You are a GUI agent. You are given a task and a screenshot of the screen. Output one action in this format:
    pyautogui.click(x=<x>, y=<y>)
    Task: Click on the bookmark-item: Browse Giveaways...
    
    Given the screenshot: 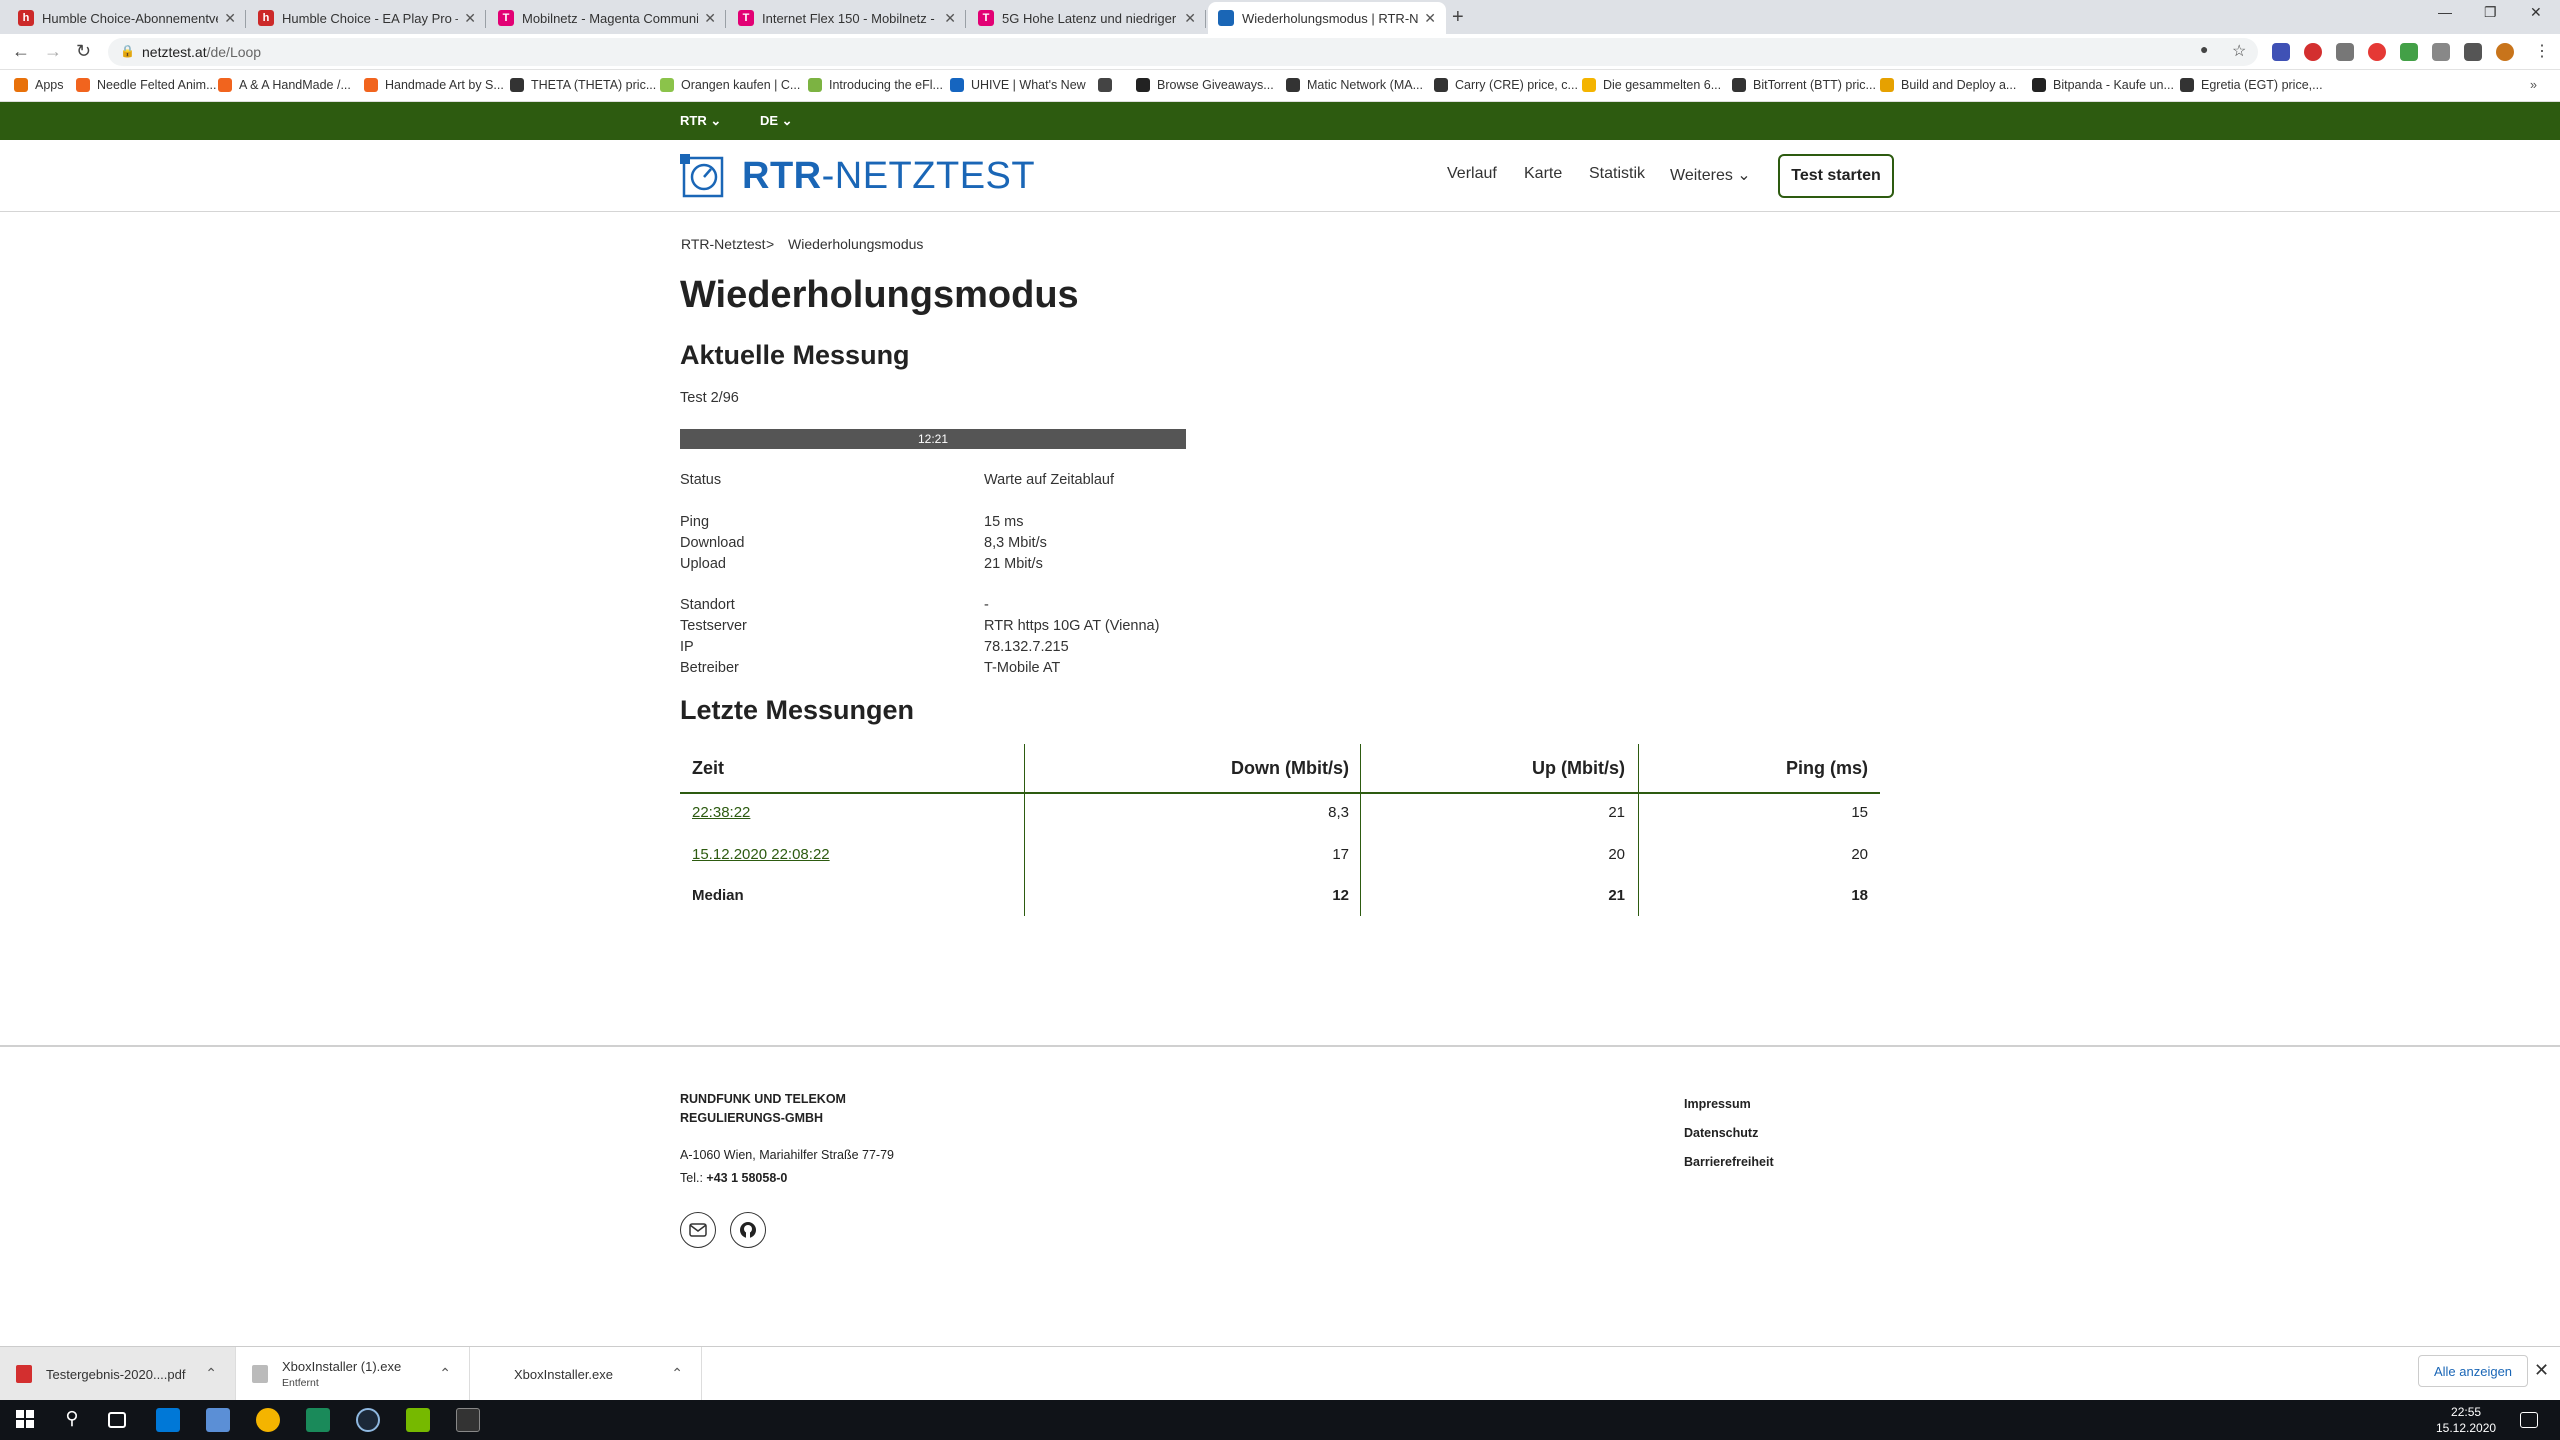 What is the action you would take?
    pyautogui.click(x=1205, y=85)
    